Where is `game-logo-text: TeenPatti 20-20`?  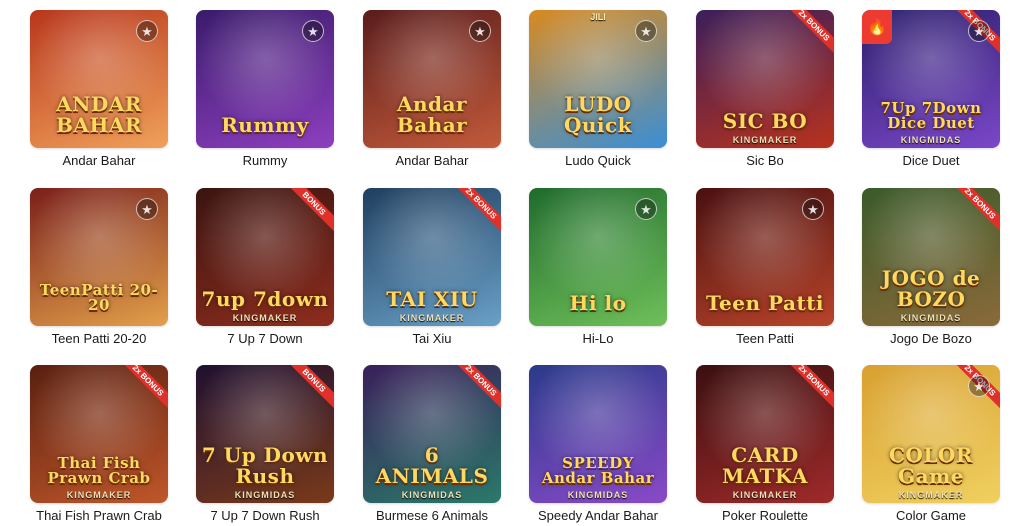 game-logo-text: TeenPatti 20-20 is located at coordinates (99, 297).